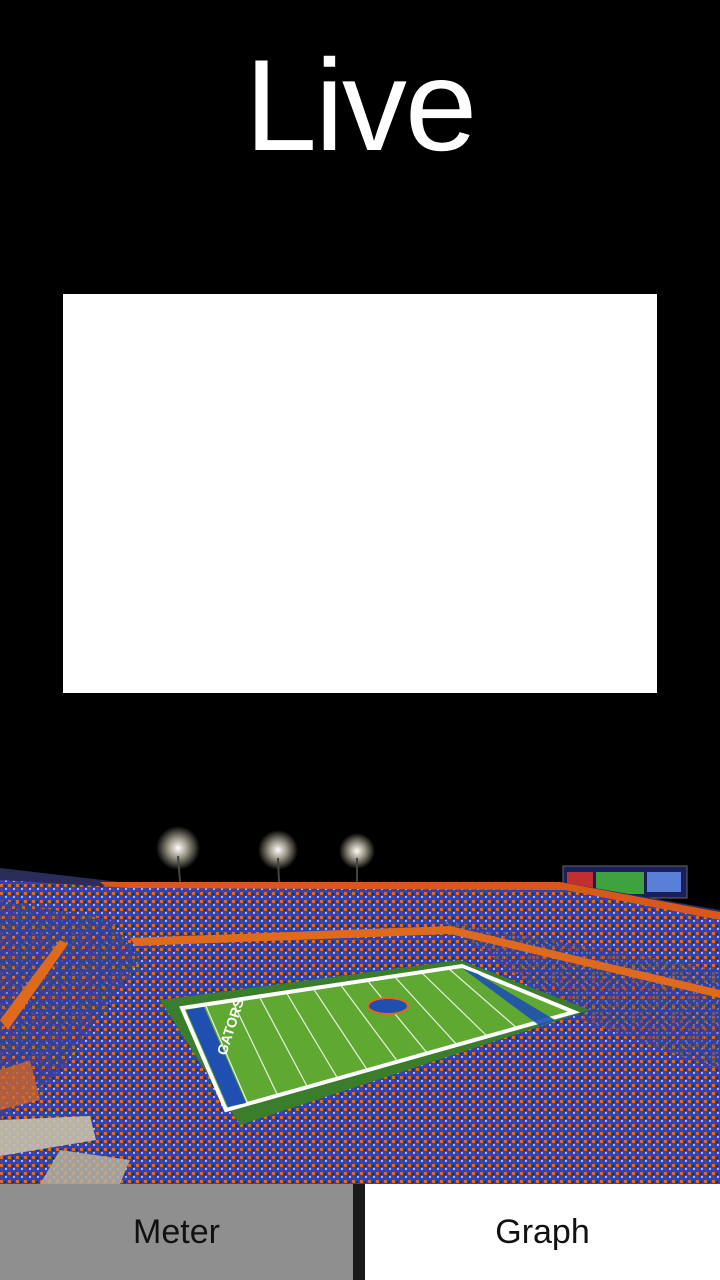 The width and height of the screenshot is (720, 1280). I want to click on tab-graph-label: Graph, so click(542, 1231).